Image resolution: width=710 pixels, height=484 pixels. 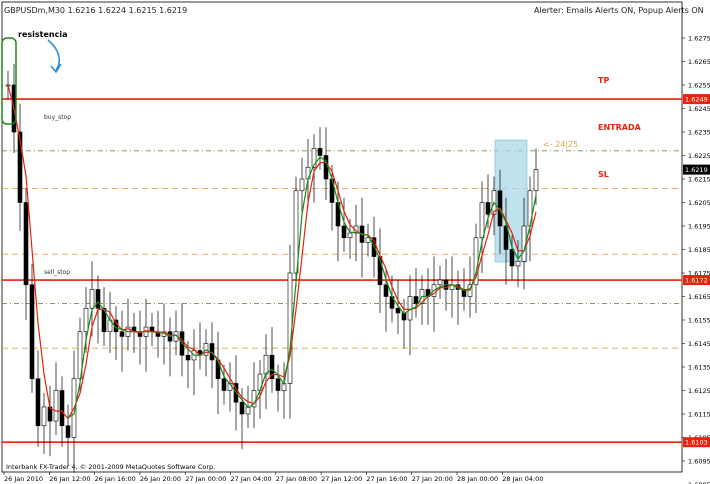 I want to click on price-tick-label: 1.6275, so click(x=699, y=39).